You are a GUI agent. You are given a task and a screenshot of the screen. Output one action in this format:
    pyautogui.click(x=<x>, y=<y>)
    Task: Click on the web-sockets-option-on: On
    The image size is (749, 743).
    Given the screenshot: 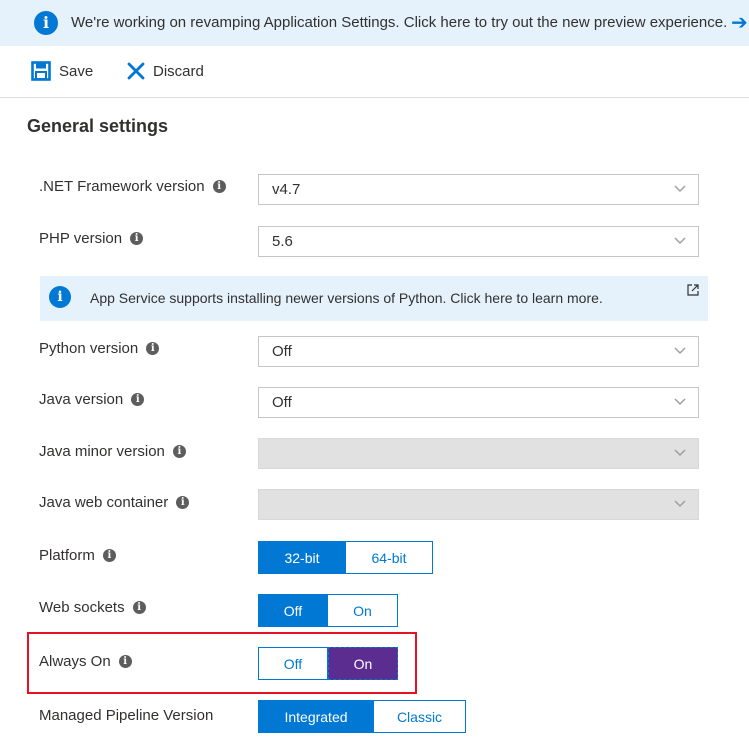 What is the action you would take?
    pyautogui.click(x=363, y=610)
    